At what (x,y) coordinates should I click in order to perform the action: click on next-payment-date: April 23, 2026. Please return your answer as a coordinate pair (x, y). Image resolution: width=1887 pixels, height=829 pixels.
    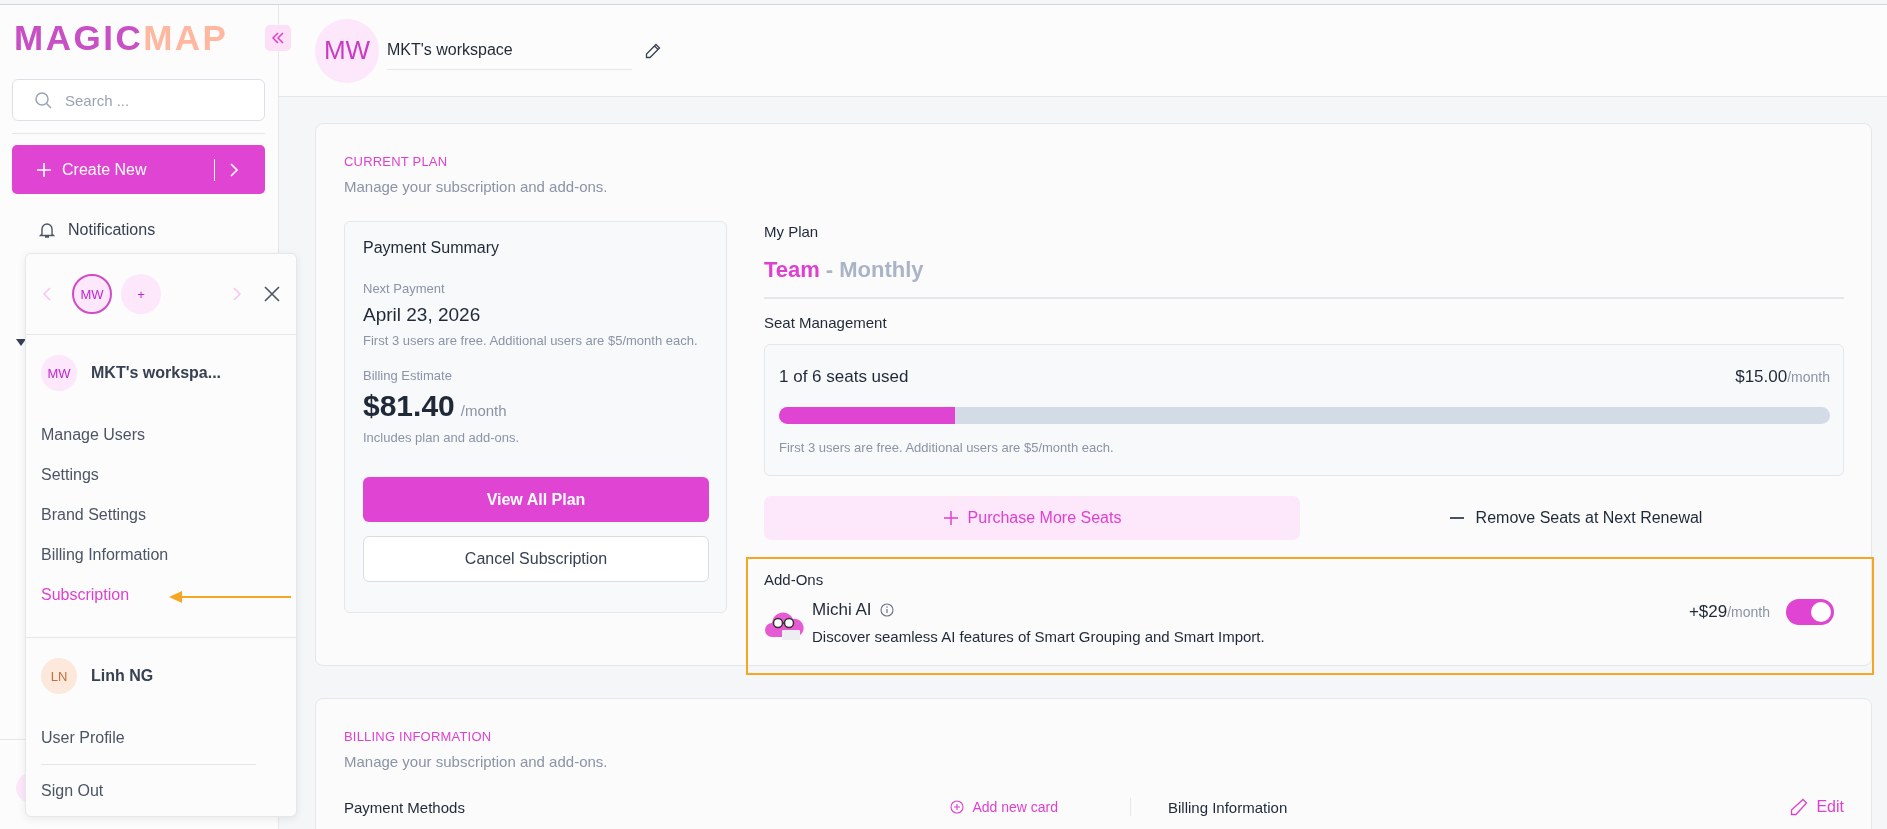
    Looking at the image, I should click on (422, 315).